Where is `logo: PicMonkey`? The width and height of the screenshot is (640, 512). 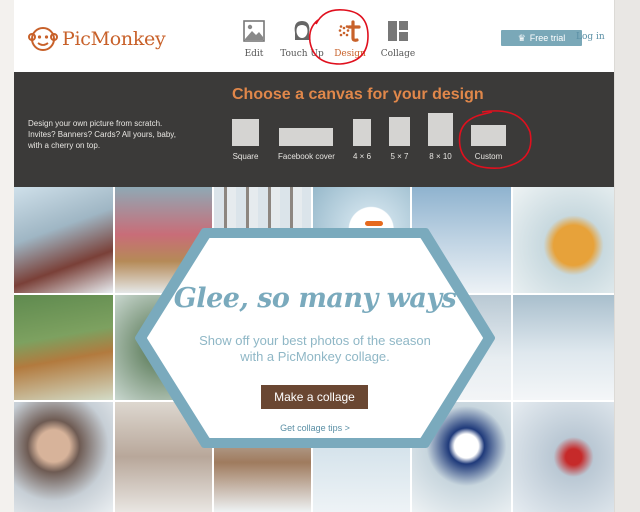
logo: PicMonkey is located at coordinates (97, 39).